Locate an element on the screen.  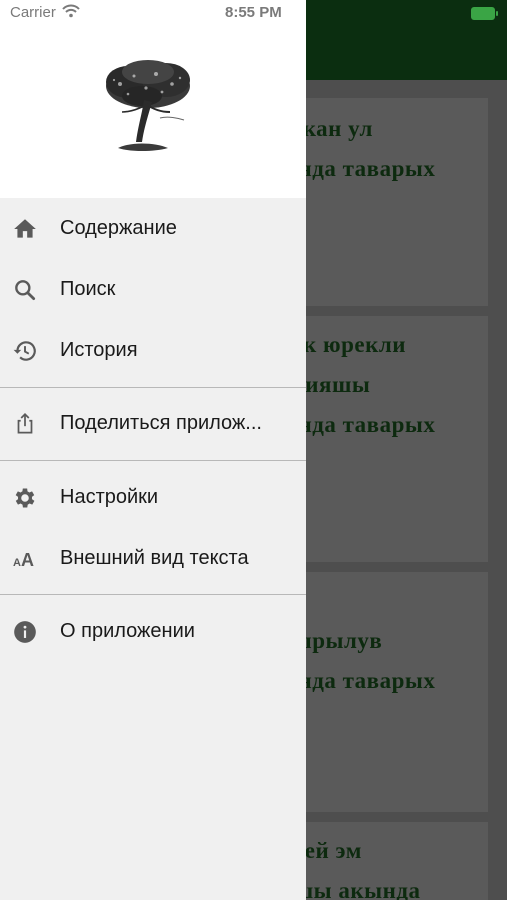
menu-item-label: Внешний вид текста is located at coordinates (154, 558).